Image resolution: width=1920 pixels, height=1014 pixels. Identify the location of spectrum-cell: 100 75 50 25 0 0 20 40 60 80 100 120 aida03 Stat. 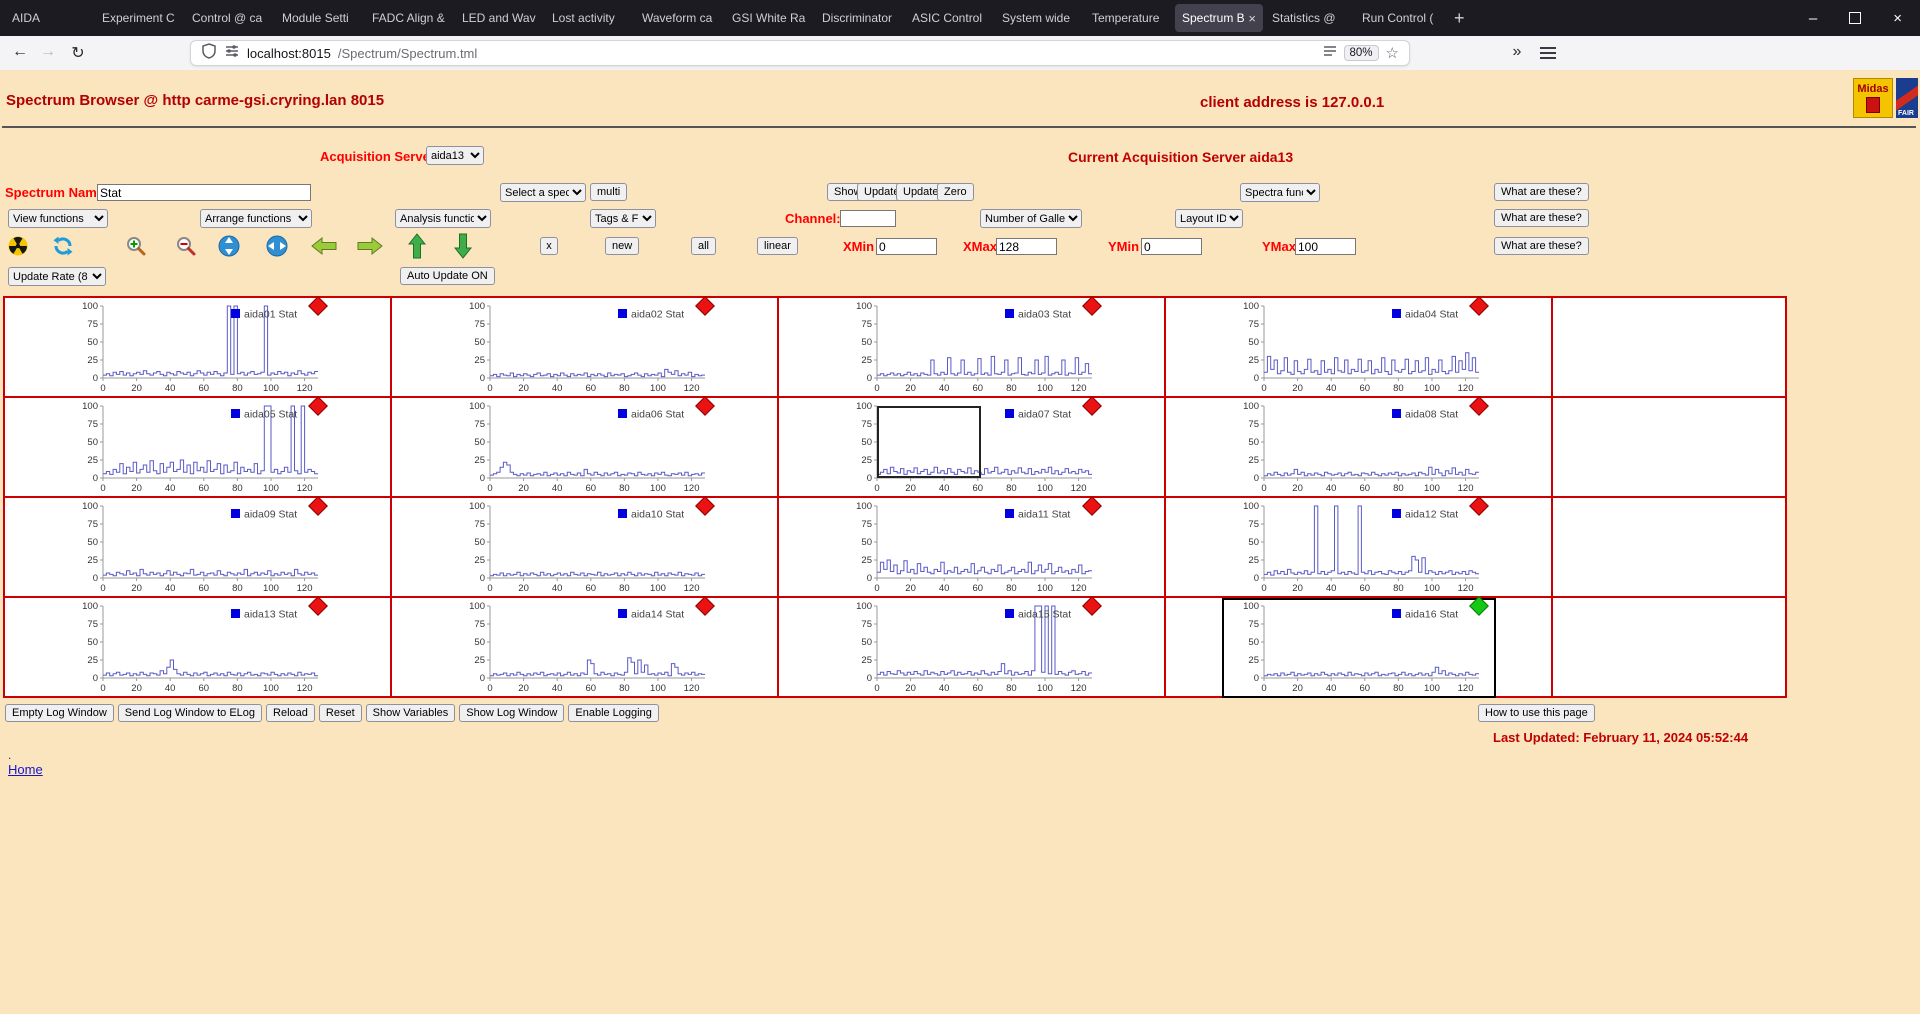
(972, 346).